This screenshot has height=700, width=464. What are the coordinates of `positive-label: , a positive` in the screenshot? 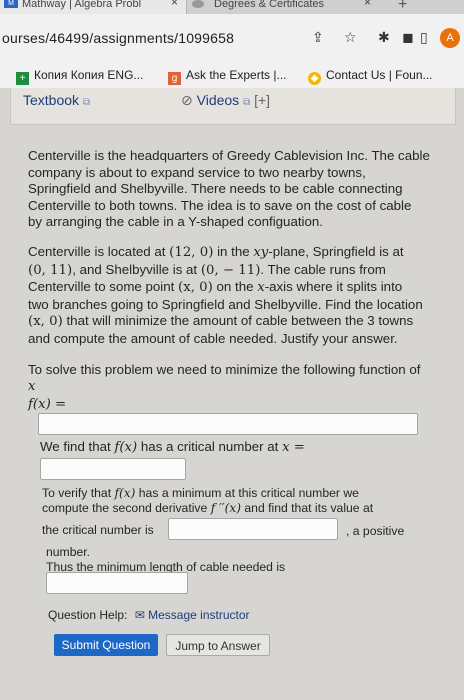 It's located at (375, 531).